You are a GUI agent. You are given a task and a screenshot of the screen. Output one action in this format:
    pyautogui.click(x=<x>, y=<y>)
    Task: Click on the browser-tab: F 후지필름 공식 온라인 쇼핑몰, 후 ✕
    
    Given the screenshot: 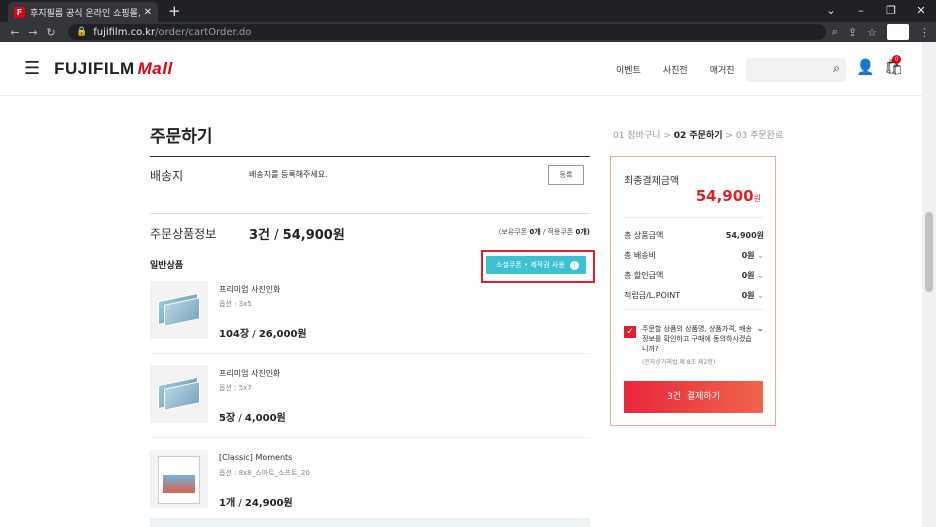 What is the action you would take?
    pyautogui.click(x=83, y=12)
    